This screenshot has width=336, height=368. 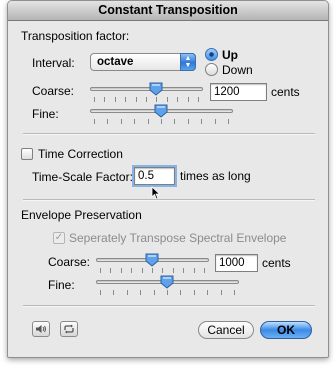 I want to click on interval-popup: octave ▲ ▼, so click(x=143, y=62).